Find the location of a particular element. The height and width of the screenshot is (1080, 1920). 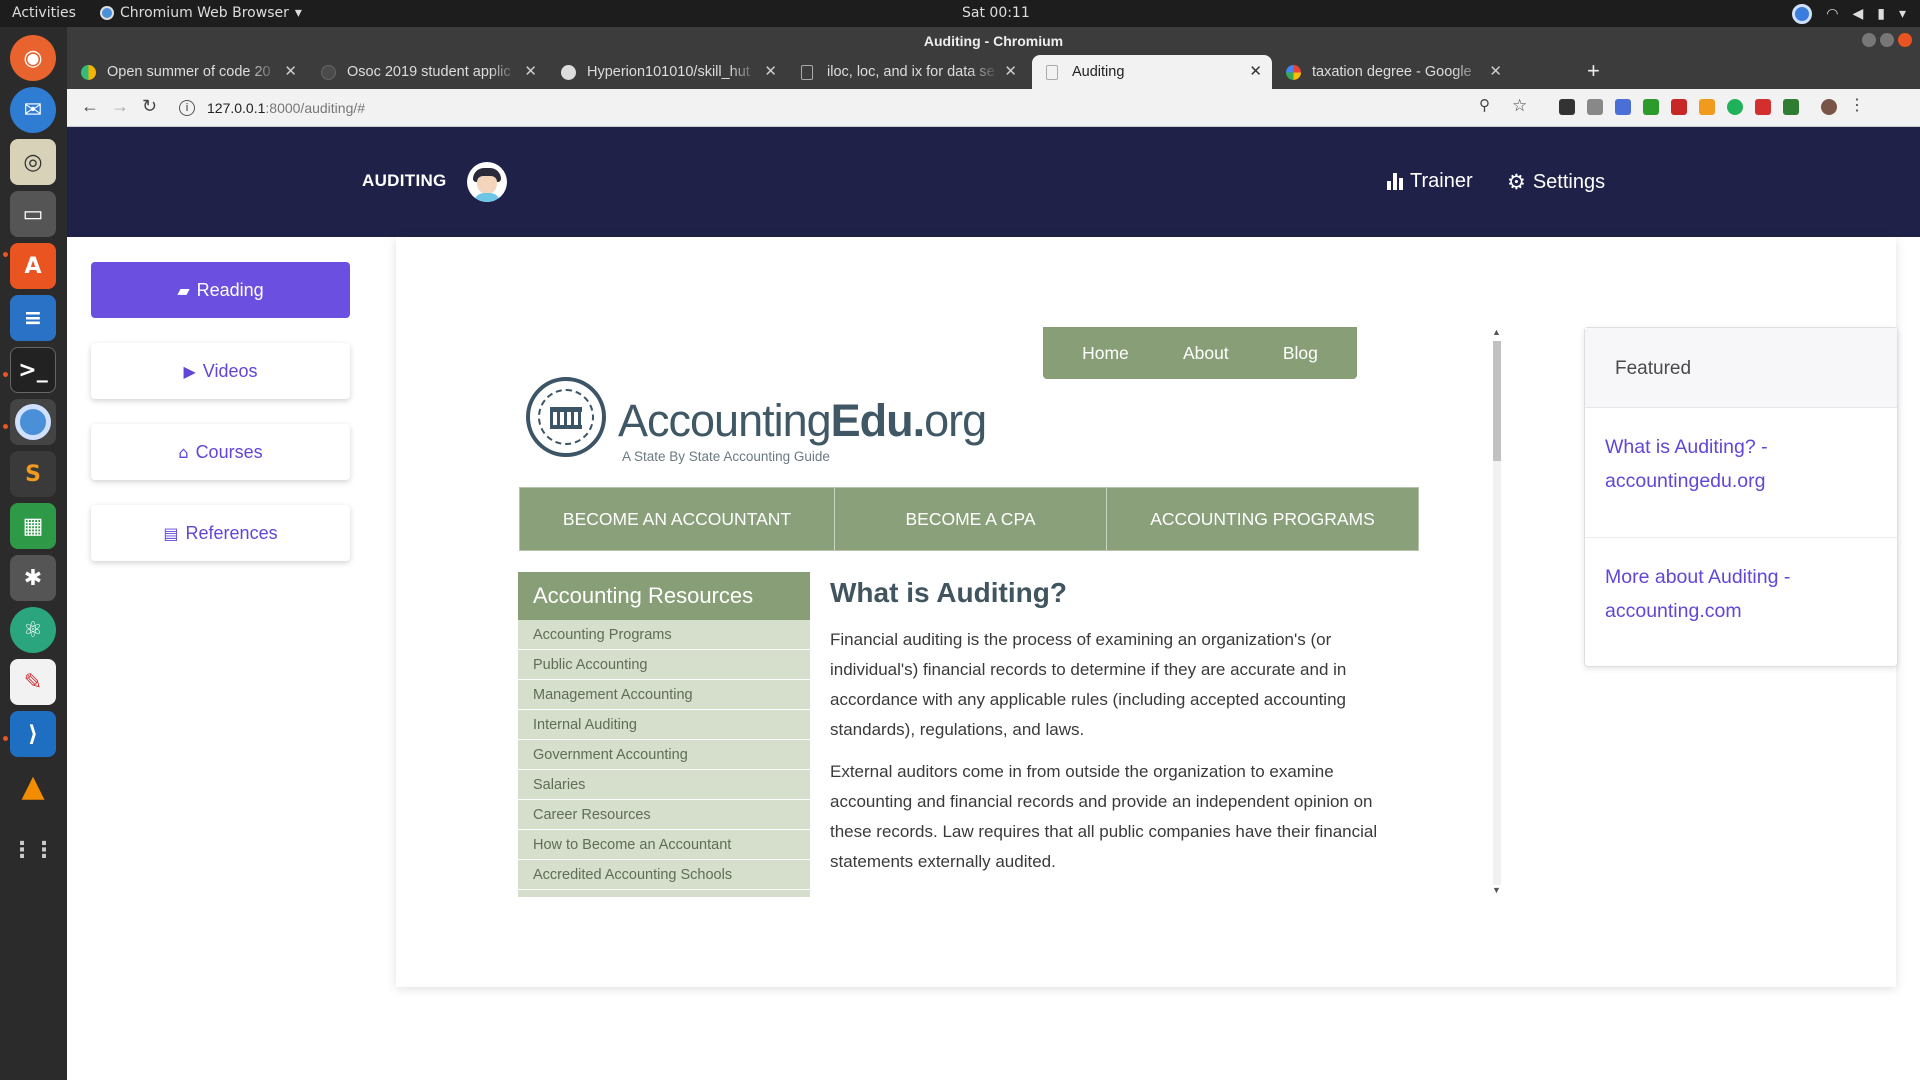

forward-icon: → is located at coordinates (120, 106).